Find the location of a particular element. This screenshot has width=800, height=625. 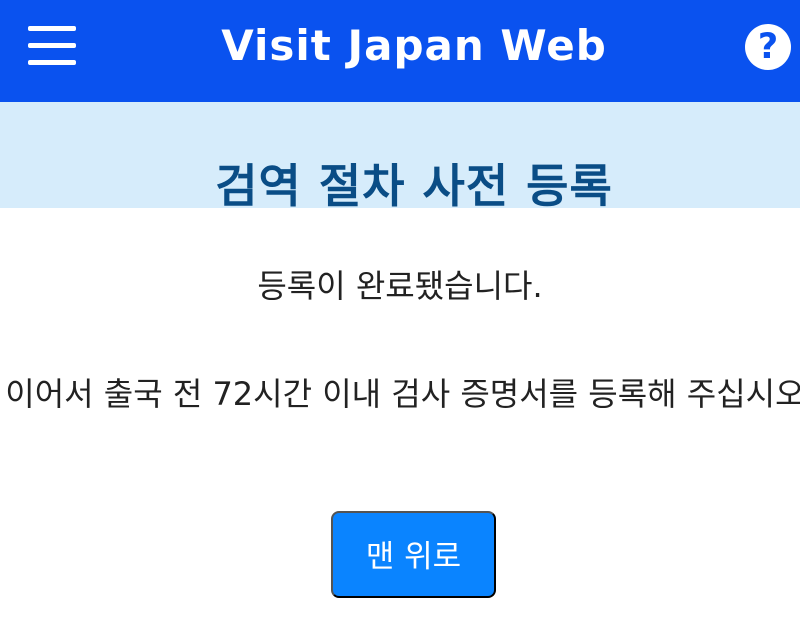

back-to-top-button: 맨 위로 is located at coordinates (413, 554).